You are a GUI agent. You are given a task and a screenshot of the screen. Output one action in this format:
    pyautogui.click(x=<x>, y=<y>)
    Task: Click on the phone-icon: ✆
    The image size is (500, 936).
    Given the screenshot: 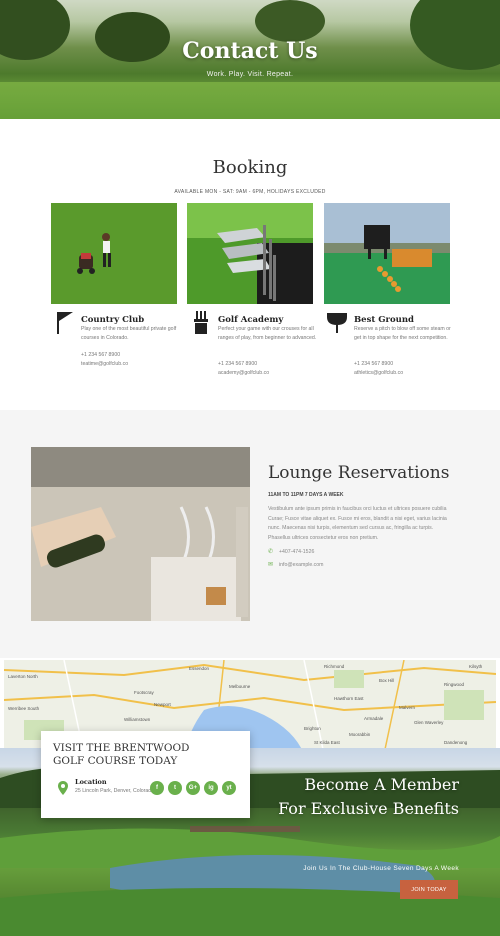 What is the action you would take?
    pyautogui.click(x=271, y=552)
    